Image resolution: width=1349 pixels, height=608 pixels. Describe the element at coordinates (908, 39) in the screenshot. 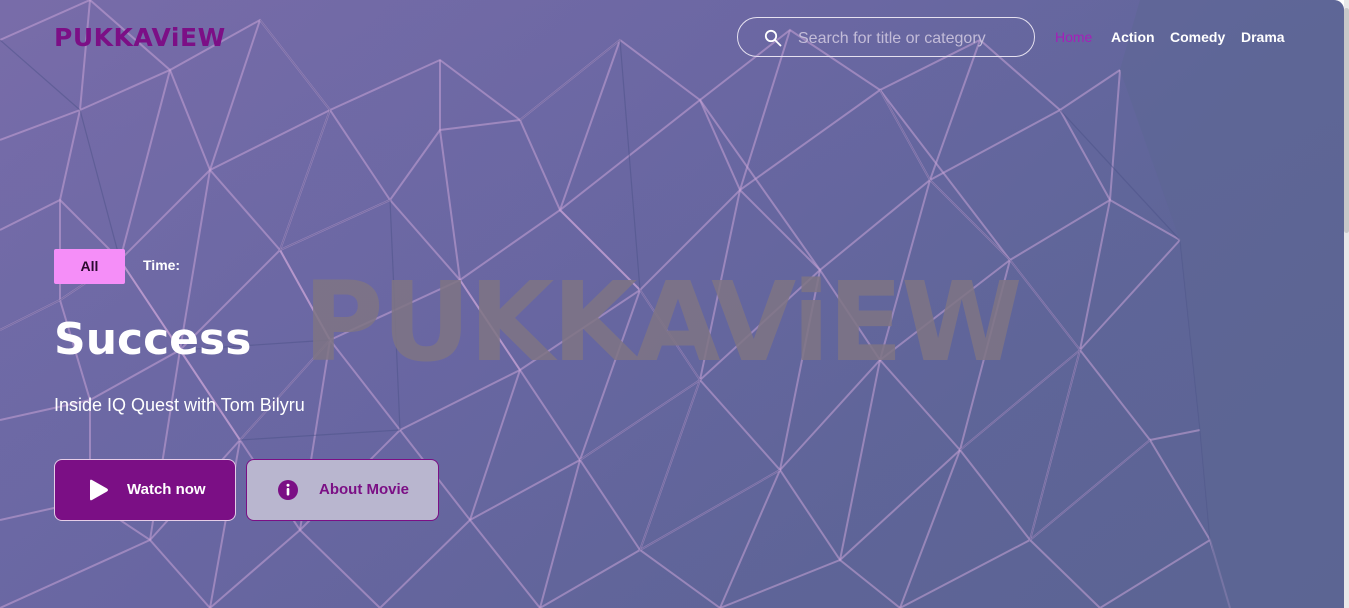

I see `search-input` at that location.